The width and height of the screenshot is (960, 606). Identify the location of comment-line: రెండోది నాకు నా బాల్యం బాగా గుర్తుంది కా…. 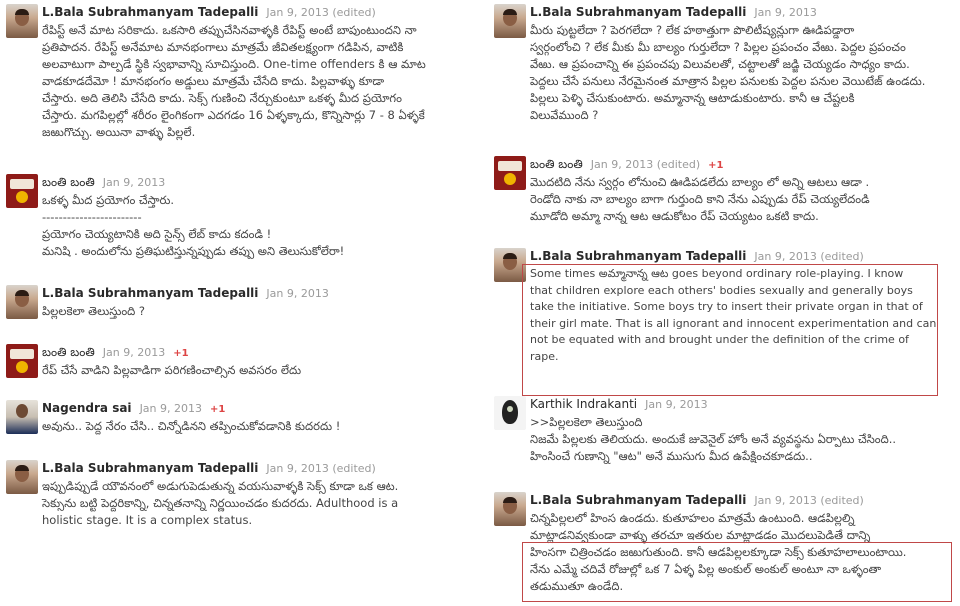
(700, 199).